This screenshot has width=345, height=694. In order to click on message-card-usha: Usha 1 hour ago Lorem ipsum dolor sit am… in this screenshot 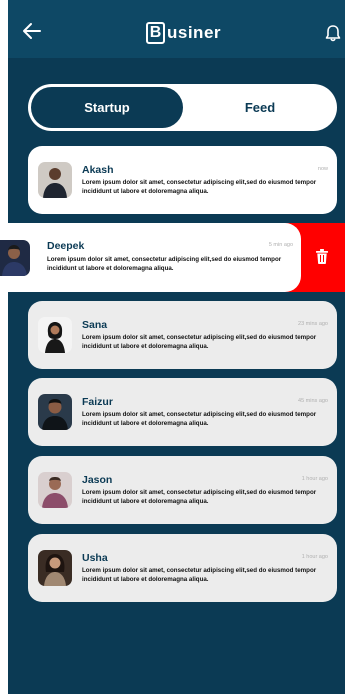, I will do `click(182, 568)`.